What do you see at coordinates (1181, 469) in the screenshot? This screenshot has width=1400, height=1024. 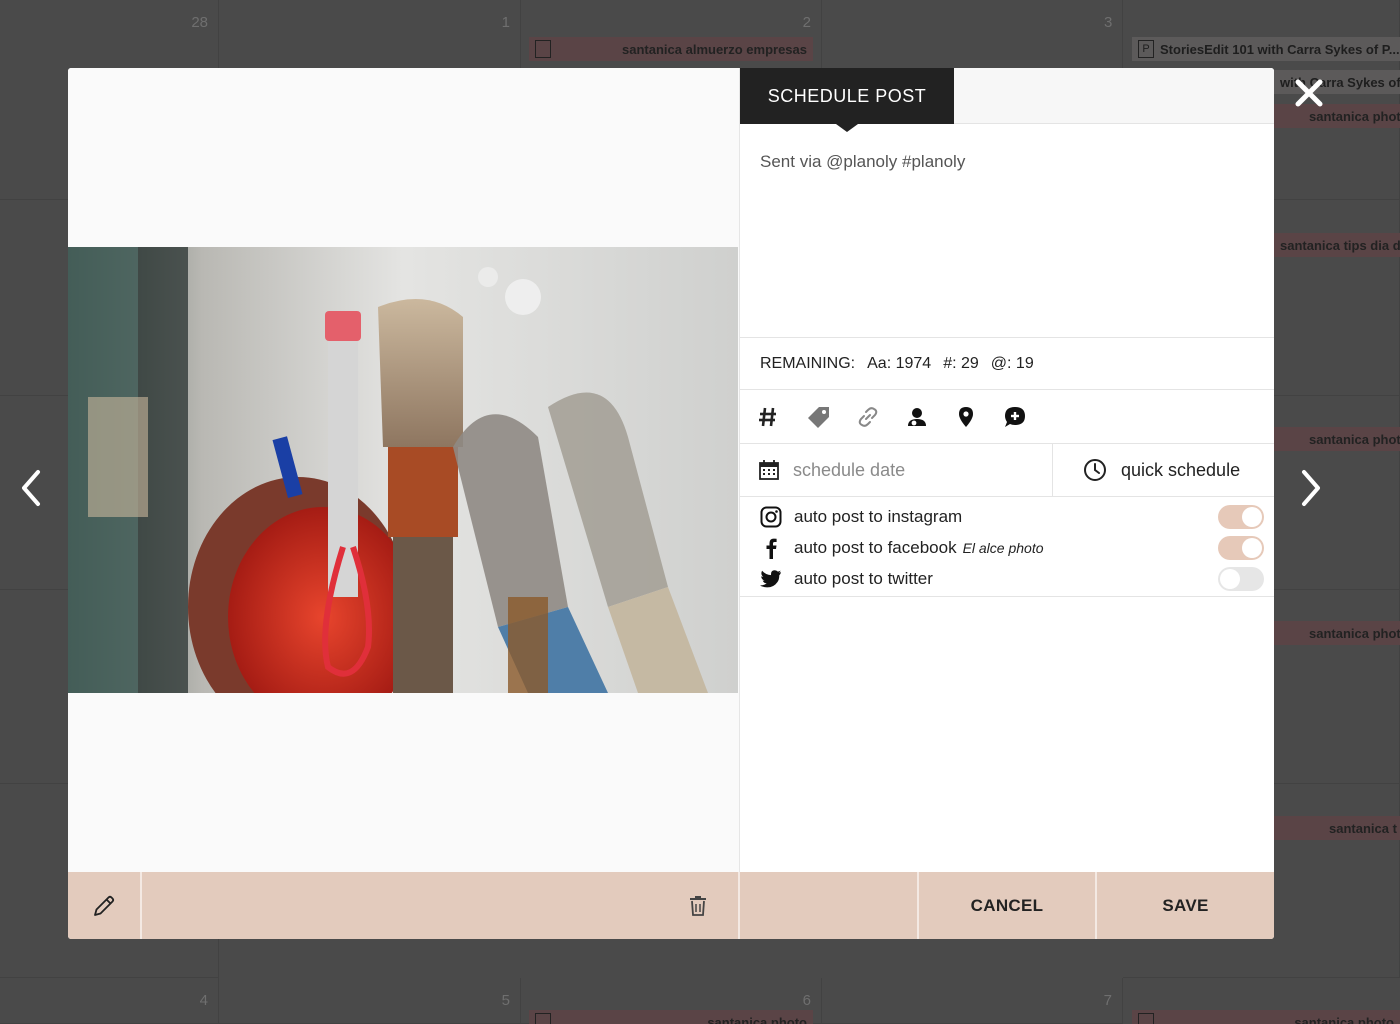 I see `quick-schedule-label: quick schedule` at bounding box center [1181, 469].